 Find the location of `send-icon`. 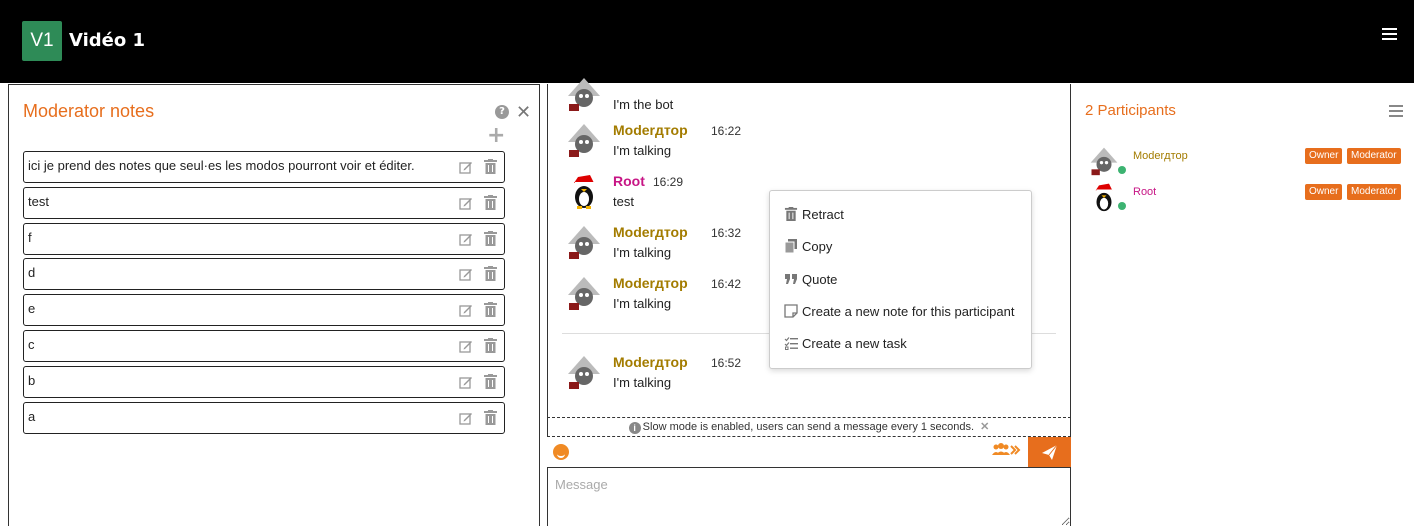

send-icon is located at coordinates (1050, 452).